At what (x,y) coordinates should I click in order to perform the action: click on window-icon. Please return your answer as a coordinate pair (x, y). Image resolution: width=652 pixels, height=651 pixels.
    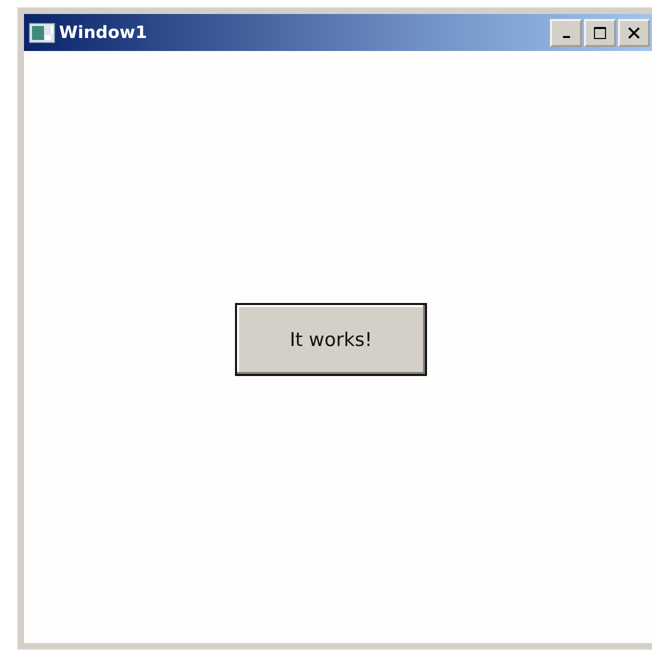
    Looking at the image, I should click on (42, 32).